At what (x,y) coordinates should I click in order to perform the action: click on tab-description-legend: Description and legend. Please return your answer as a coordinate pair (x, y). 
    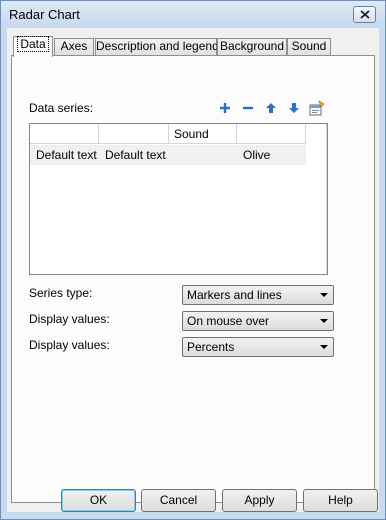
    Looking at the image, I should click on (157, 46).